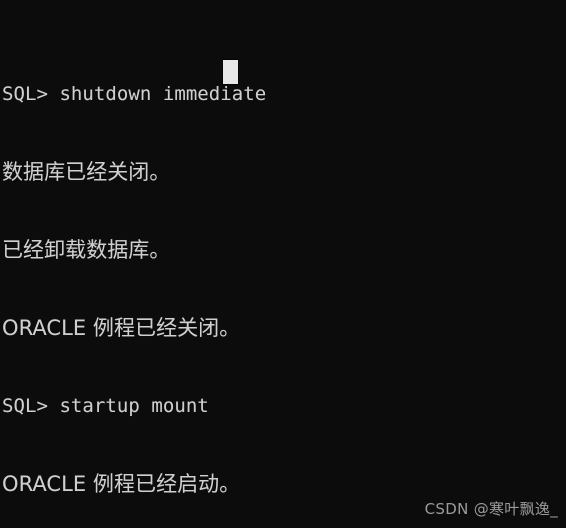 This screenshot has width=566, height=528. I want to click on csdn-watermark: CSDN @寒叶飘逸_, so click(491, 509).